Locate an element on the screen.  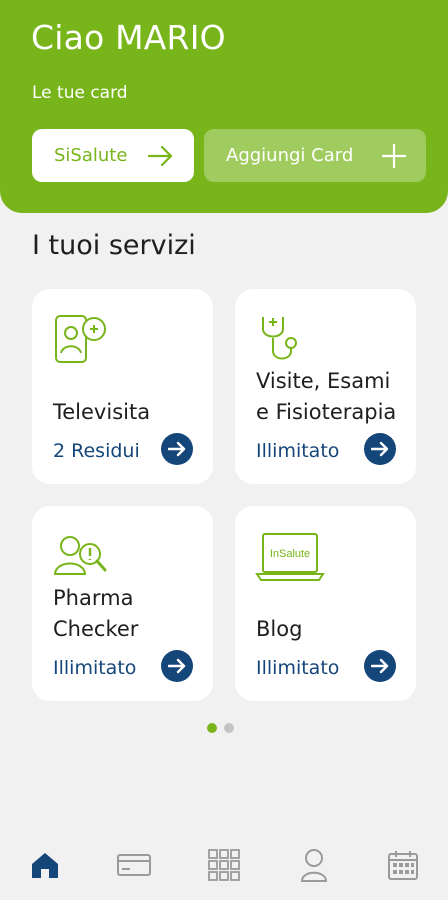
tile-name: Blog is located at coordinates (279, 629).